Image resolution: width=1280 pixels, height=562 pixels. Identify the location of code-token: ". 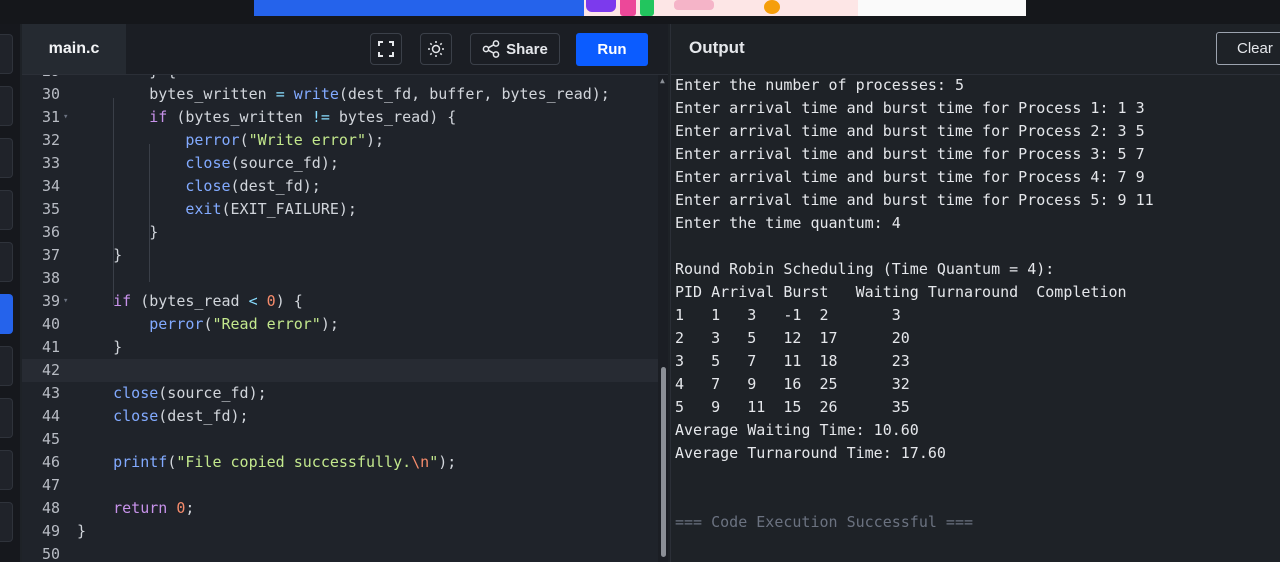
(434, 462).